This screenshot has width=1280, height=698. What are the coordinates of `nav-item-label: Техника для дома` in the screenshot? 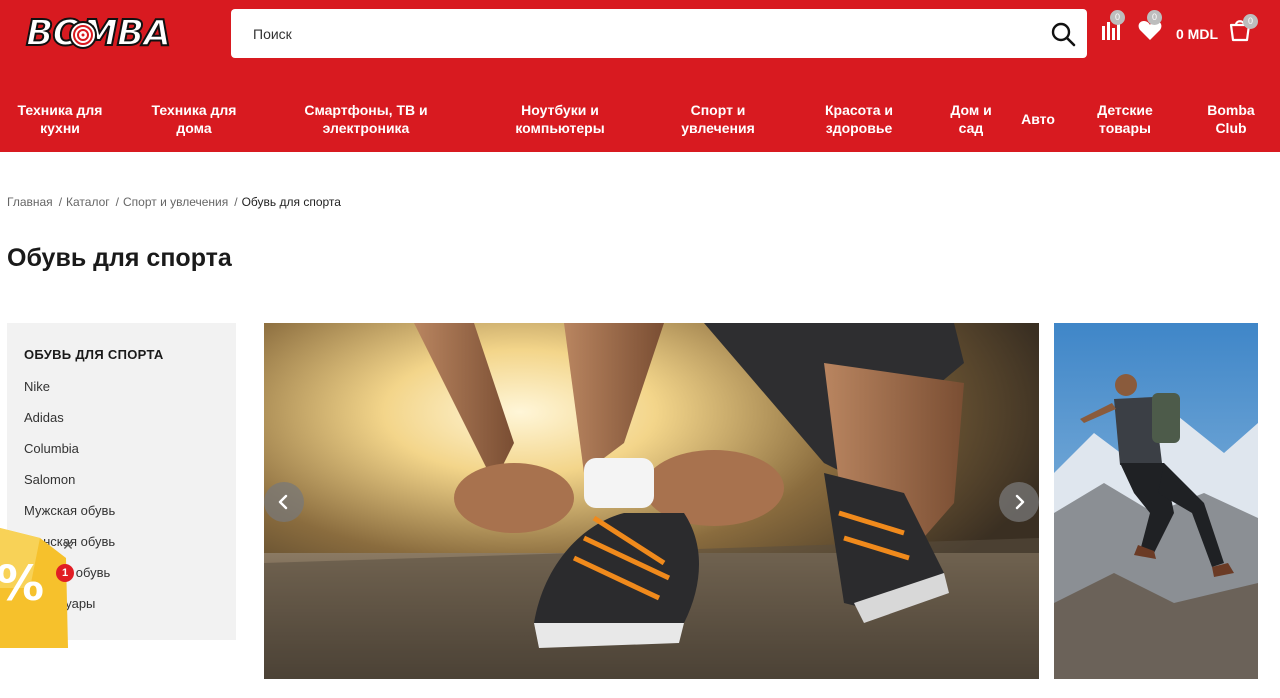 It's located at (194, 119).